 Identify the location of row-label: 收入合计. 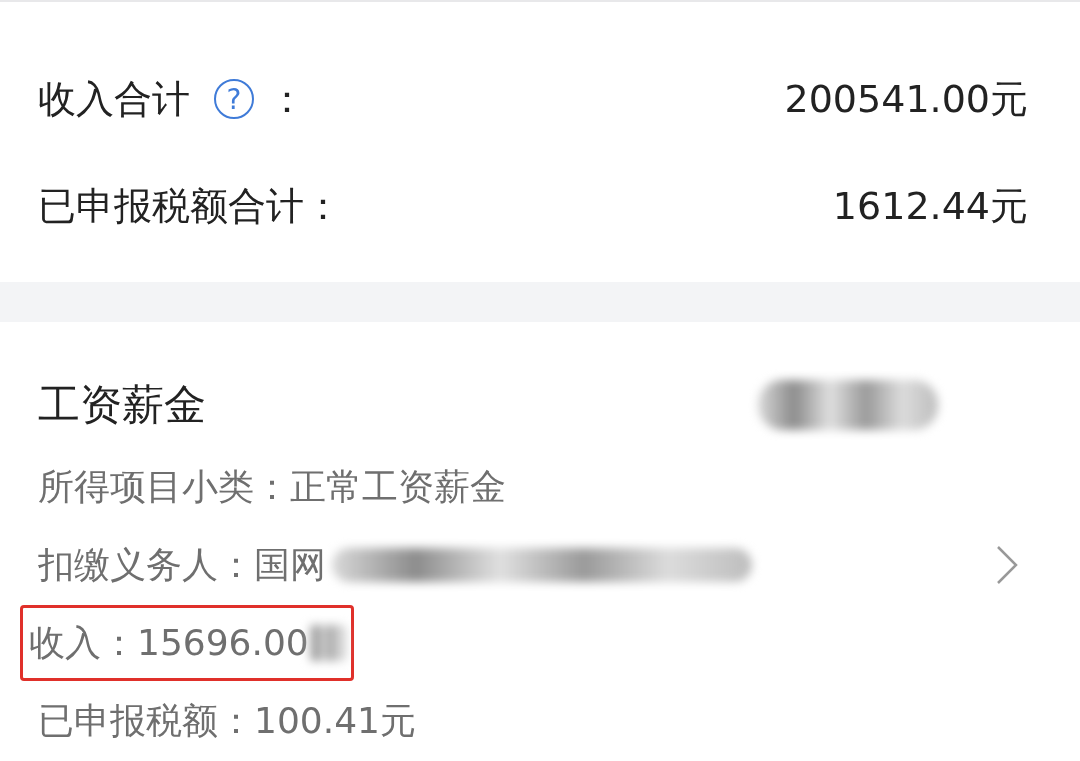
(114, 99).